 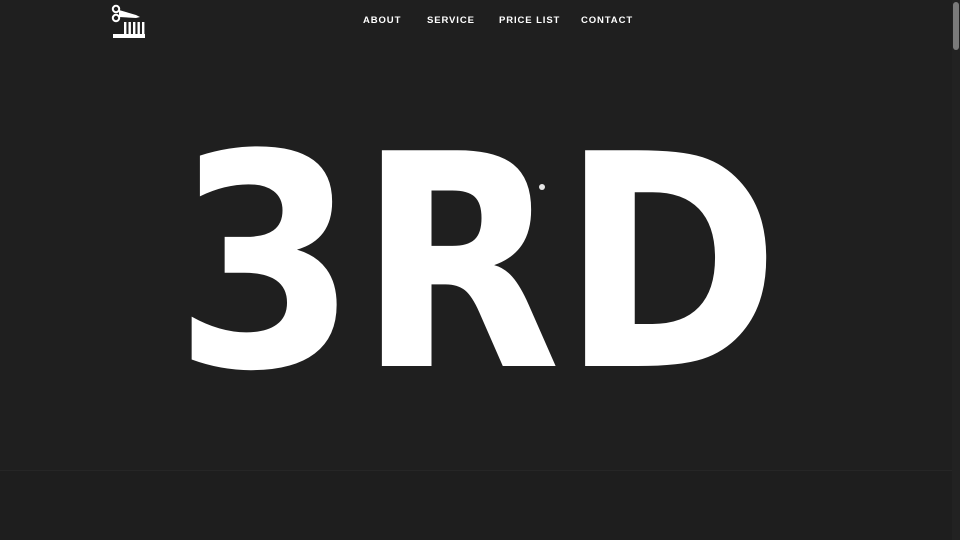 What do you see at coordinates (956, 270) in the screenshot?
I see `scrollbar` at bounding box center [956, 270].